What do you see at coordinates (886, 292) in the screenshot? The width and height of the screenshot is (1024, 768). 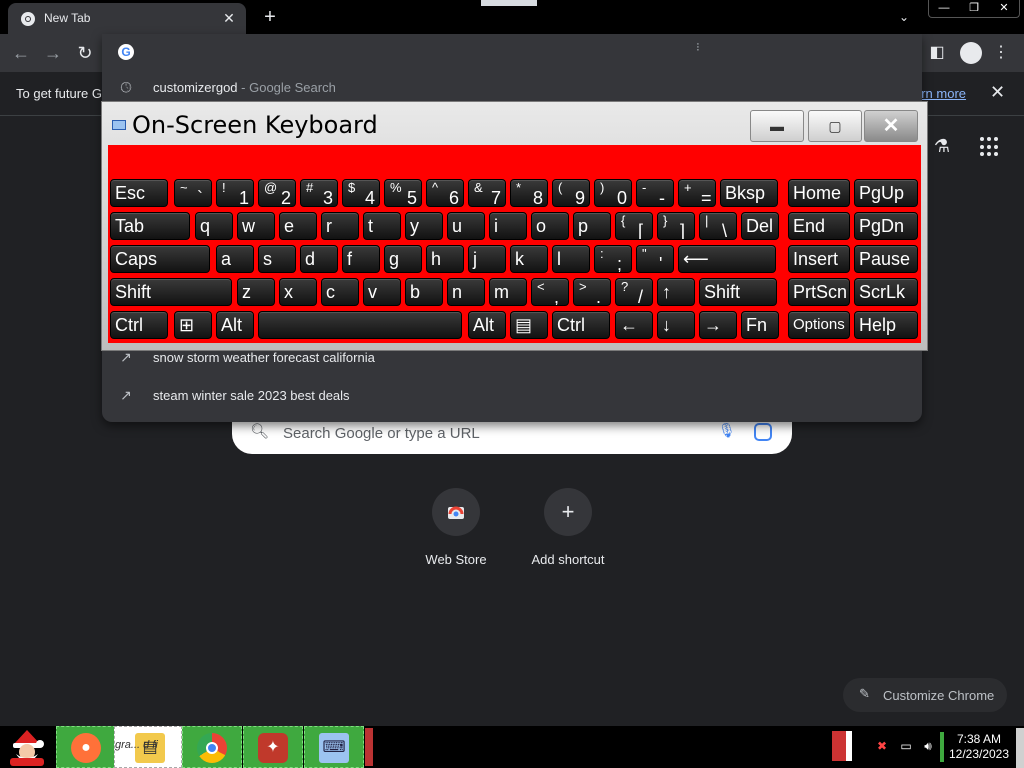 I see `osk-key: ScrLk` at bounding box center [886, 292].